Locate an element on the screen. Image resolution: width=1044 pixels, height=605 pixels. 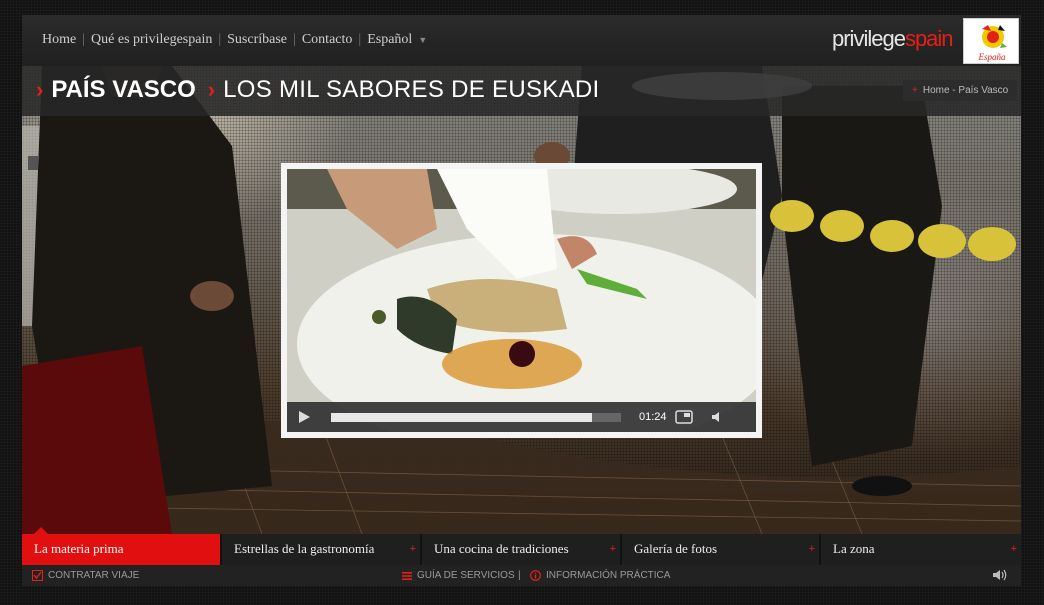
tab-la-zona: La zona + is located at coordinates (921, 549).